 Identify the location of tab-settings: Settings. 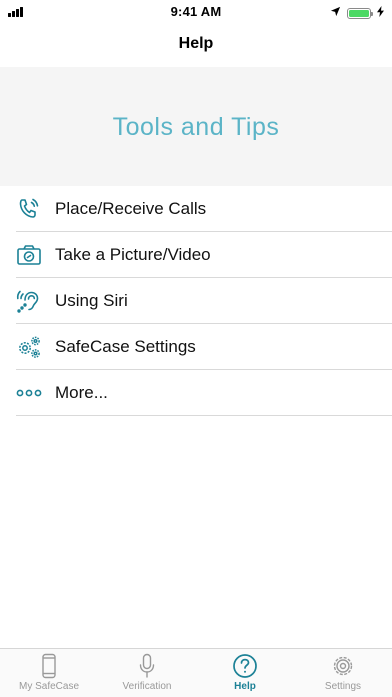
(343, 673).